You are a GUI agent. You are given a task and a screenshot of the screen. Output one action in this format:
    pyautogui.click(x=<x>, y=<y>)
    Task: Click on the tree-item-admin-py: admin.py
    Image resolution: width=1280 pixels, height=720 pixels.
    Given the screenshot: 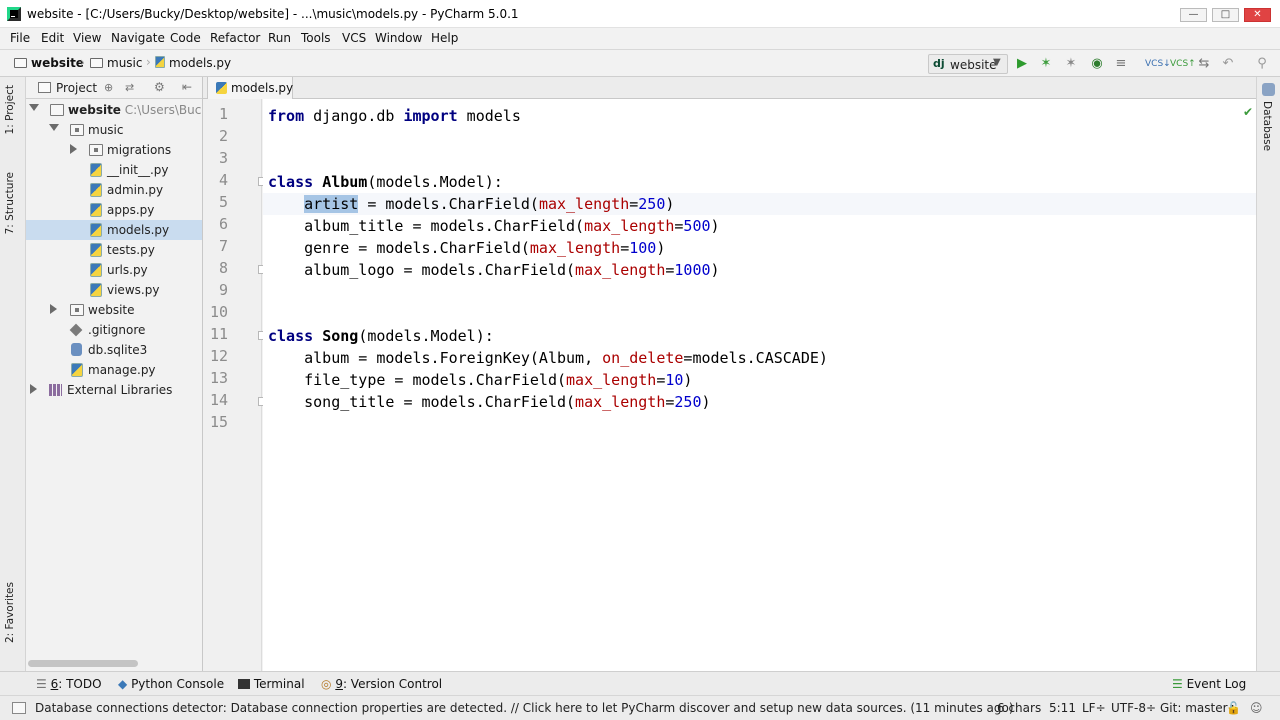 What is the action you would take?
    pyautogui.click(x=114, y=190)
    